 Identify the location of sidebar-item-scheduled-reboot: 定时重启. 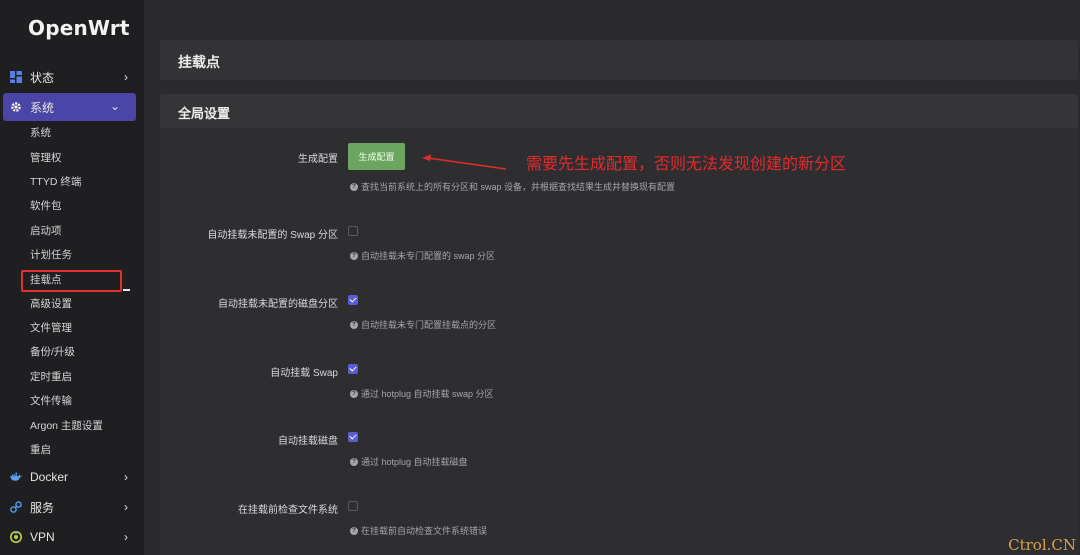
(51, 377).